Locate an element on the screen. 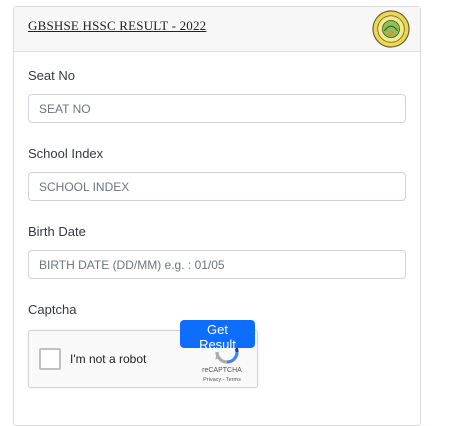 This screenshot has height=426, width=474. birth-date-label: Birth Date is located at coordinates (57, 231).